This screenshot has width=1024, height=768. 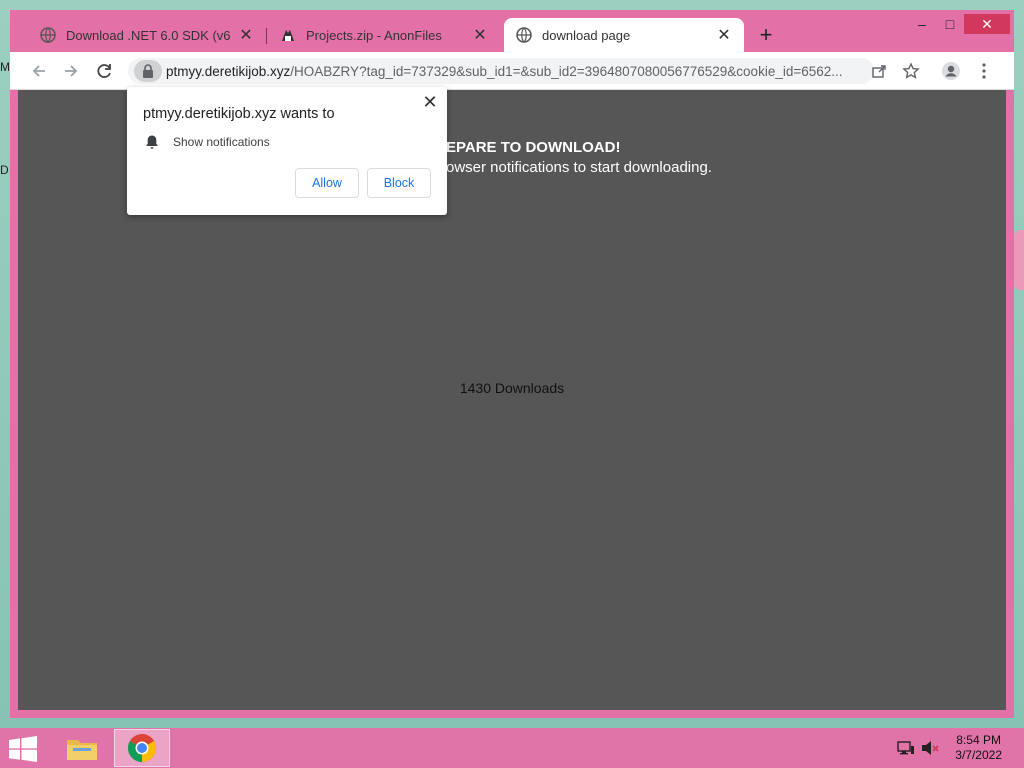 I want to click on lock-icon, so click(x=148, y=71).